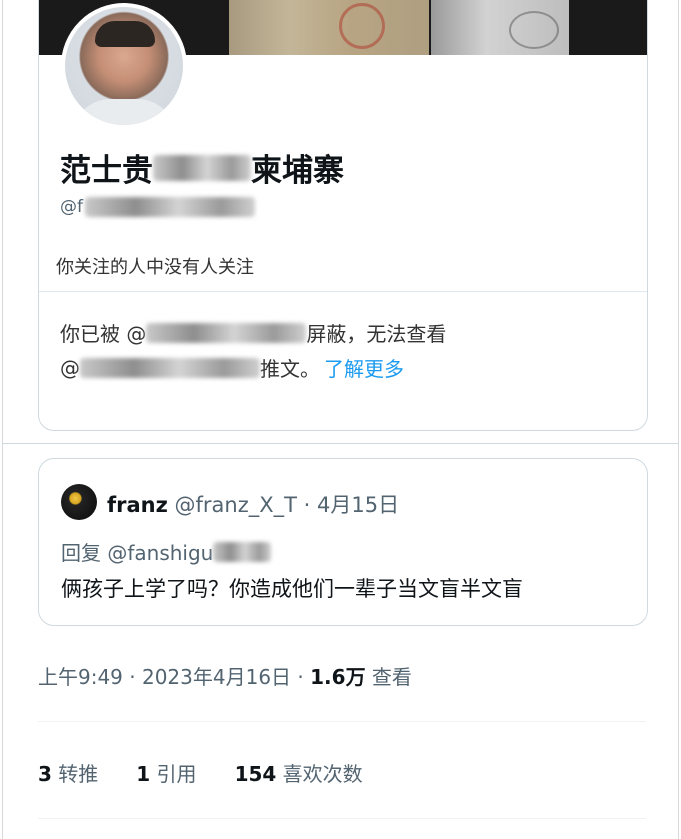 The image size is (681, 839). I want to click on retweets-label: 转推, so click(75, 774).